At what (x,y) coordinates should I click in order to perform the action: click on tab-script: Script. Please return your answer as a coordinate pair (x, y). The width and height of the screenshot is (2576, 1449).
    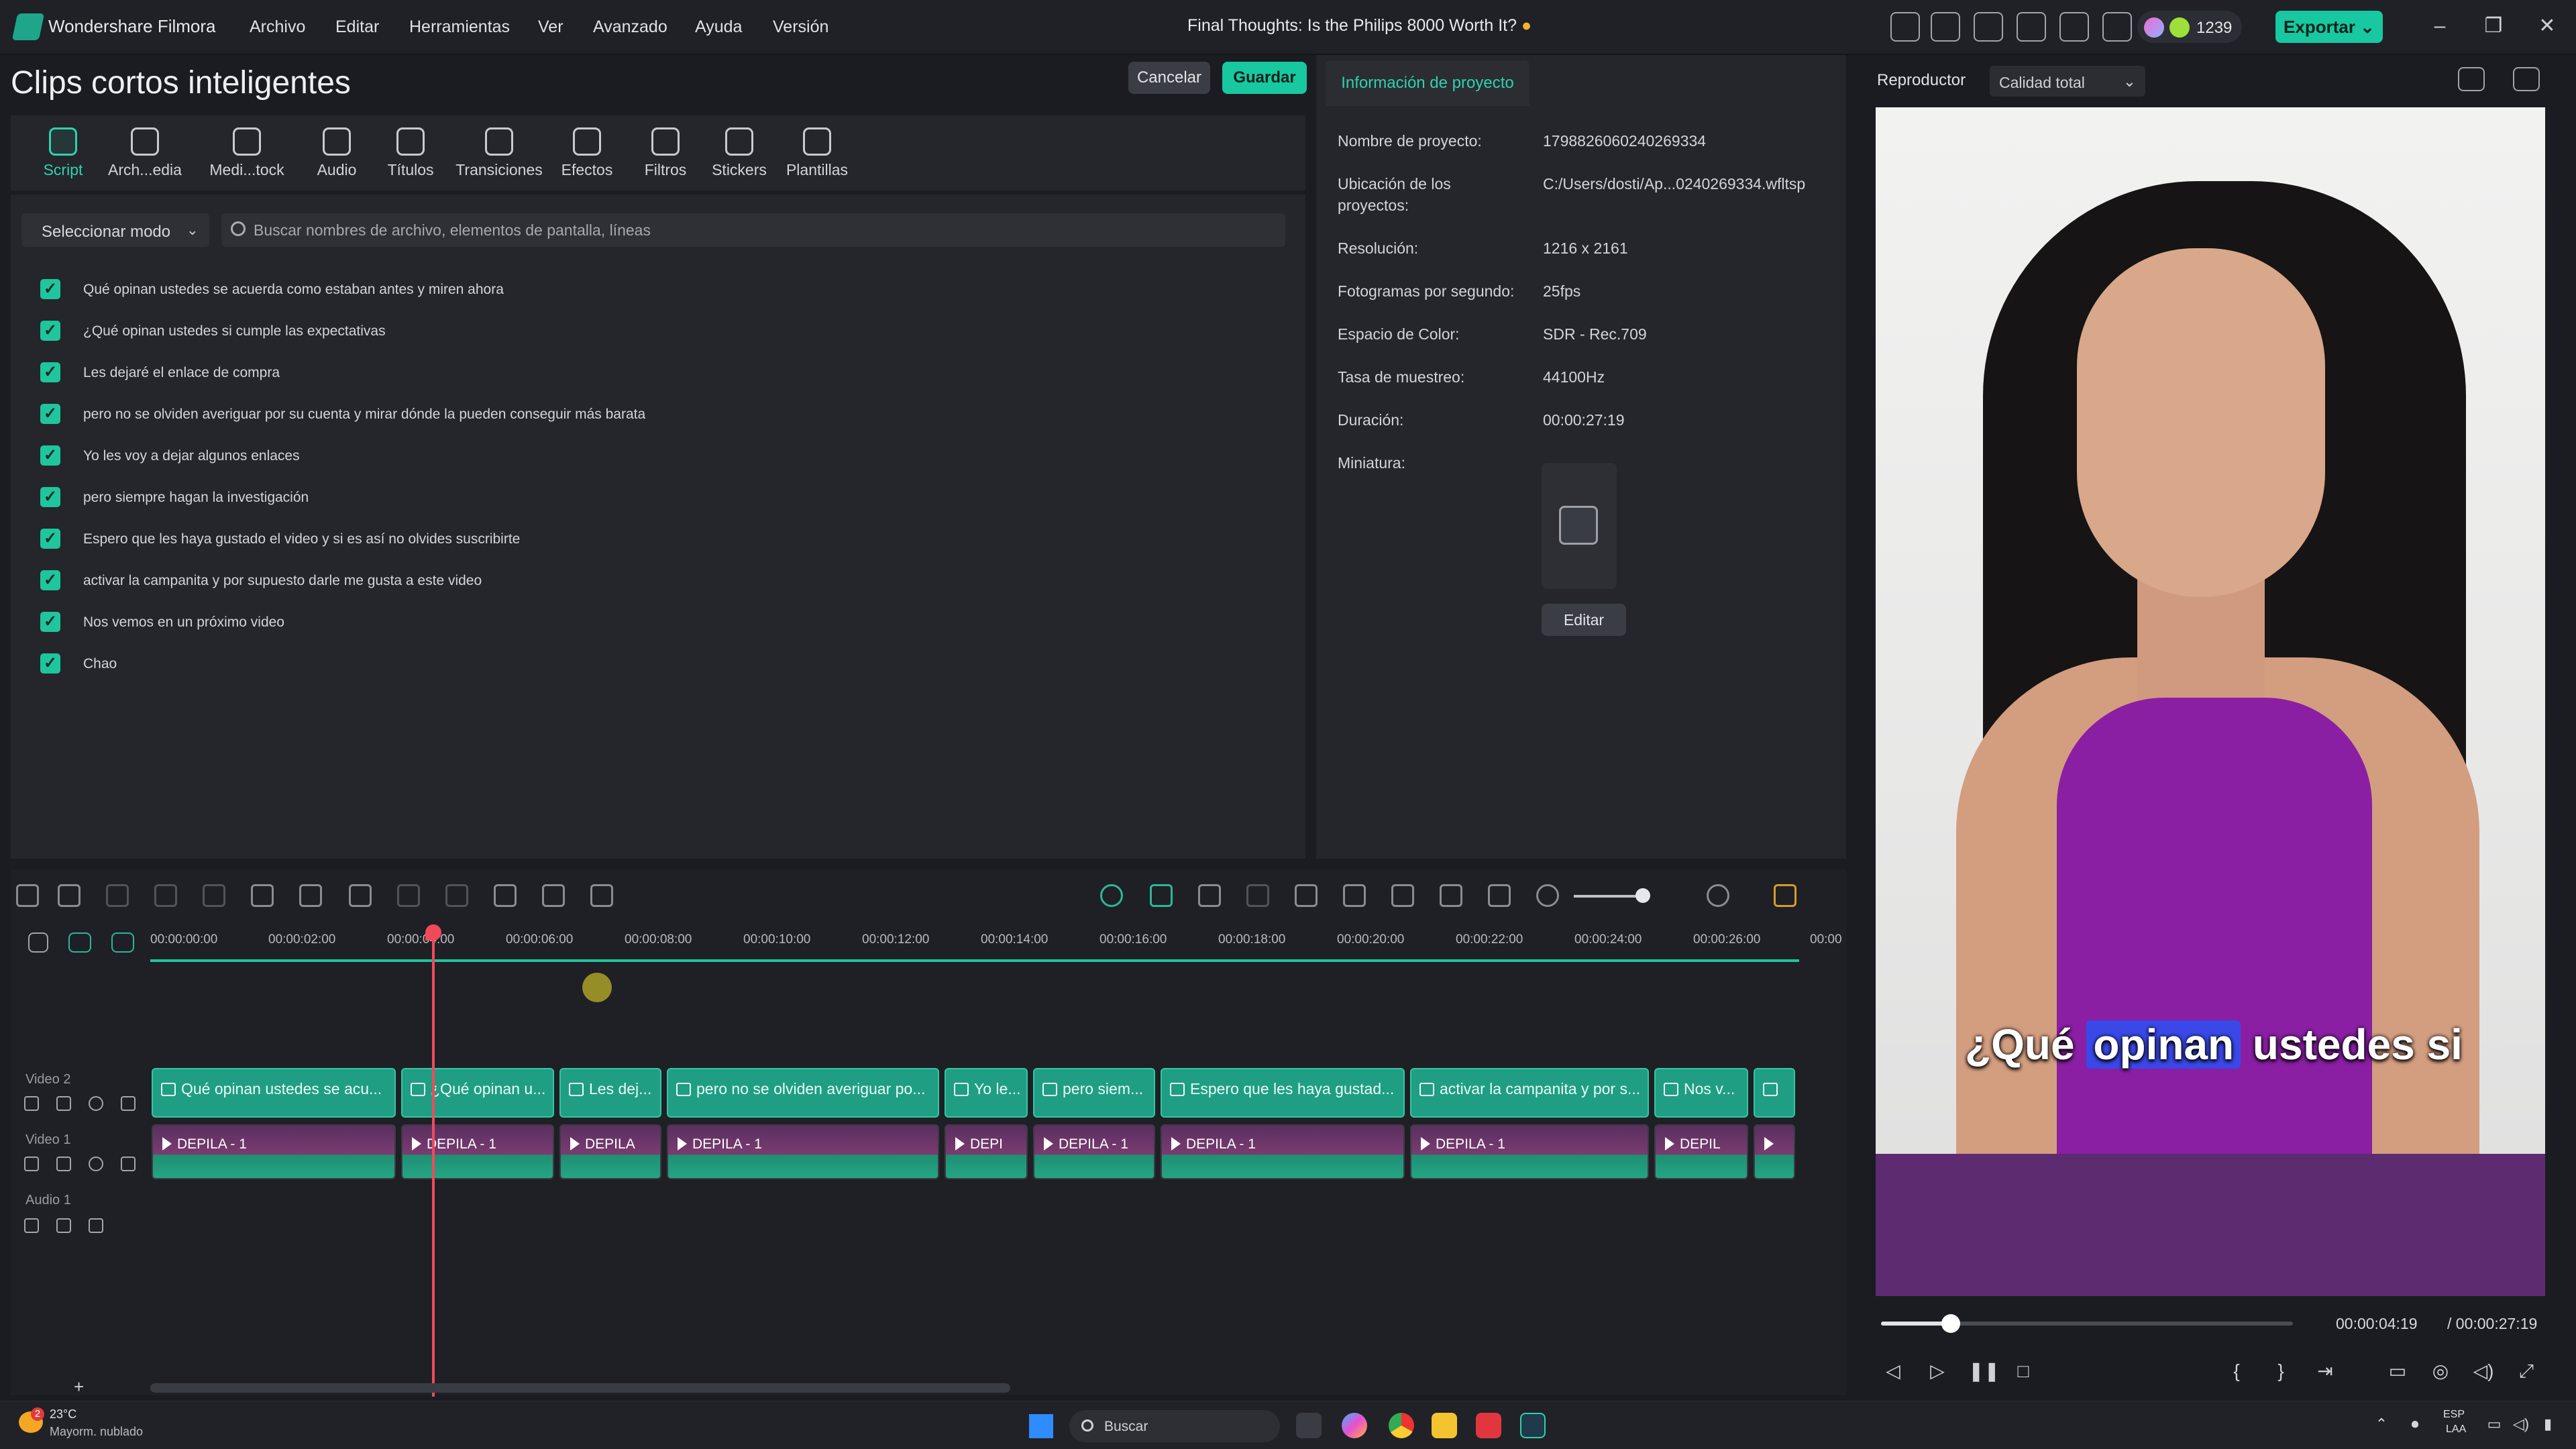
    Looking at the image, I should click on (63, 153).